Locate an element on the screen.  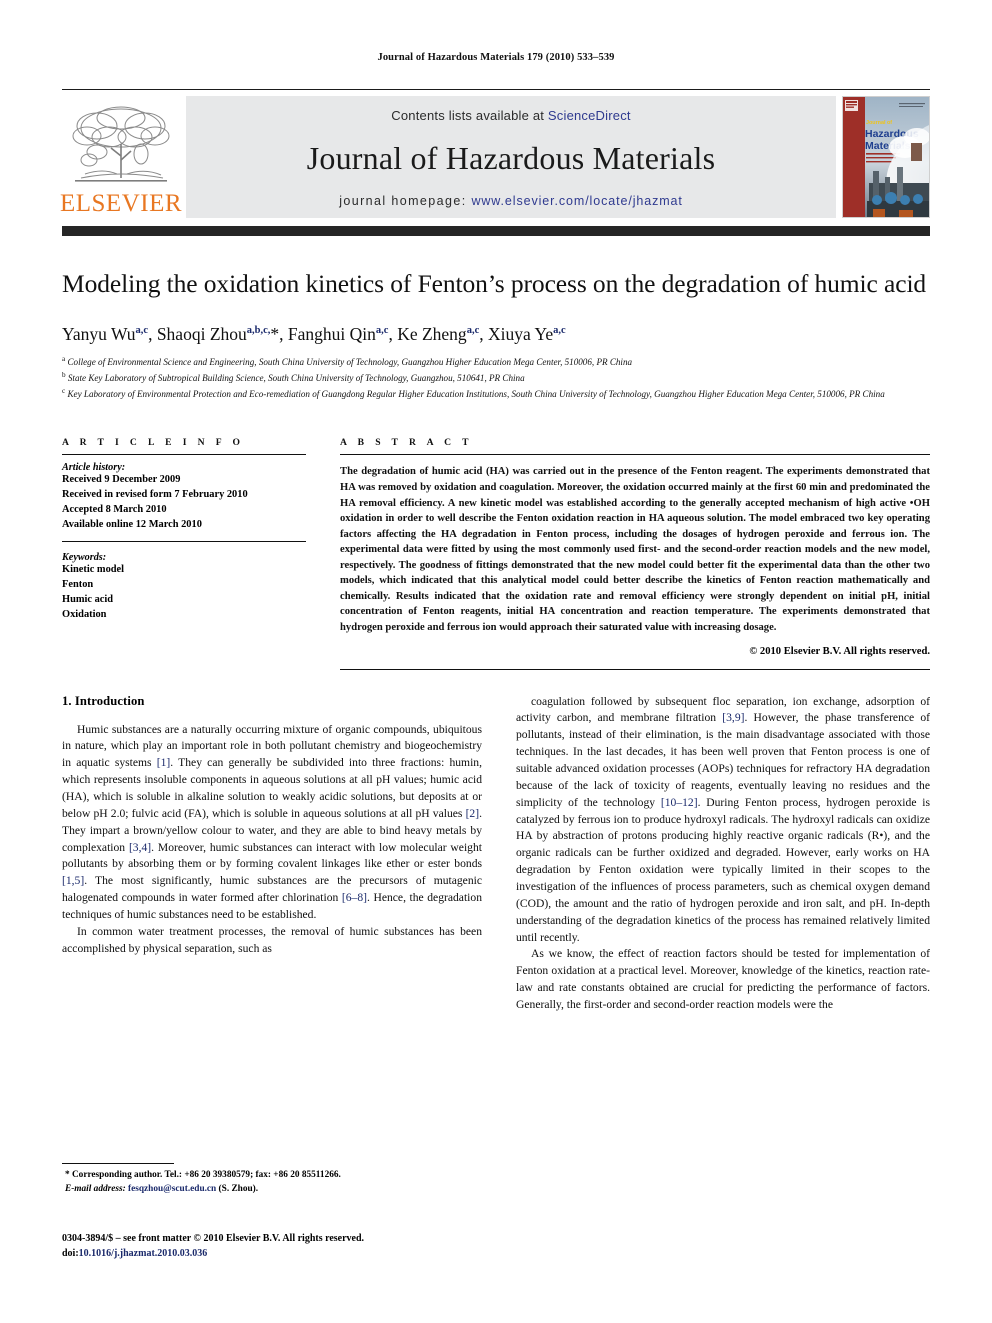
abstract-heading: A B S T R A C T is located at coordinates (406, 443).